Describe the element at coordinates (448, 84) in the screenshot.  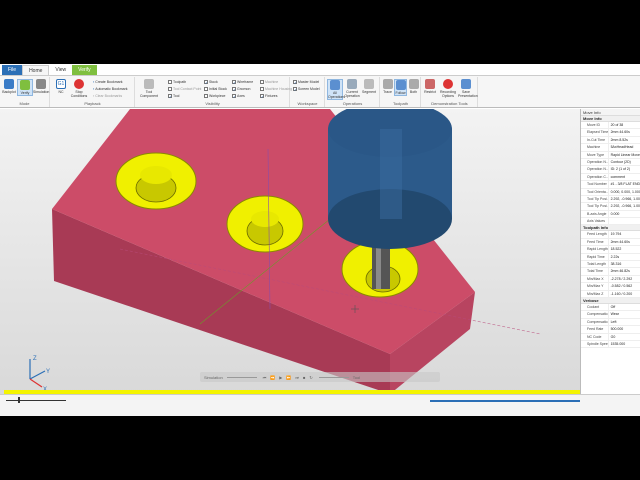
I see `recording-icon` at that location.